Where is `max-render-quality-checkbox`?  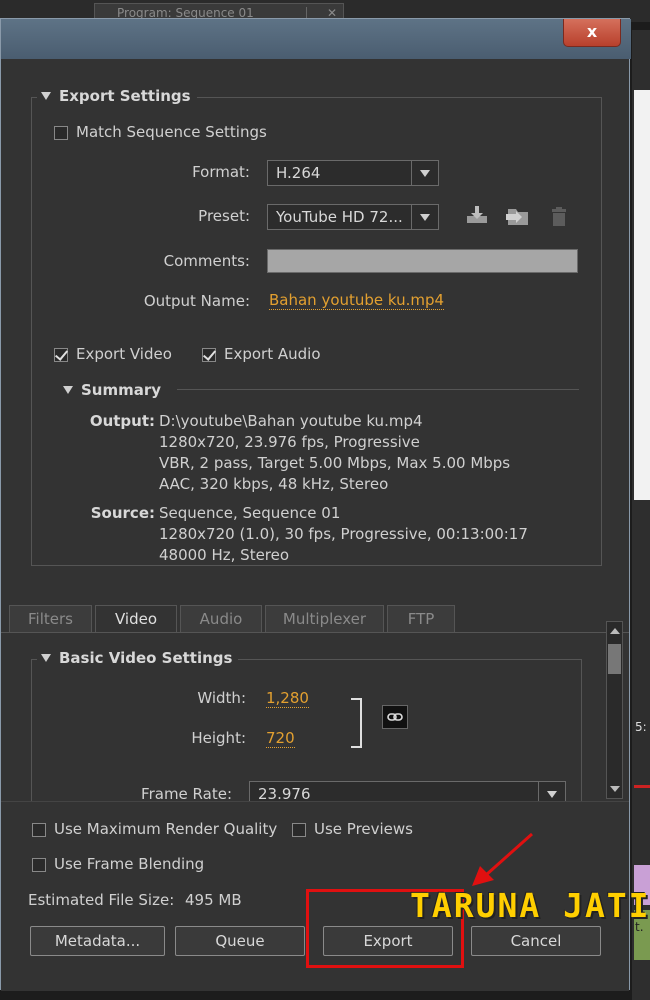
max-render-quality-checkbox is located at coordinates (39, 830).